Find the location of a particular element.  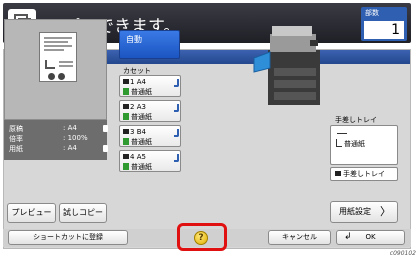

tray-1-button: 1 A4 普通紙 is located at coordinates (150, 86).